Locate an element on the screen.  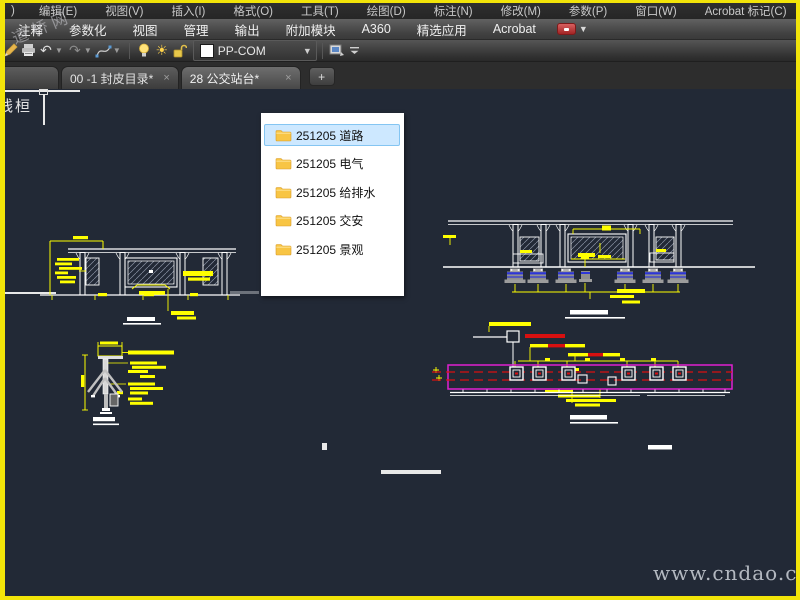
document-tab-bus-station: 28 公交站台* × is located at coordinates (240, 77).